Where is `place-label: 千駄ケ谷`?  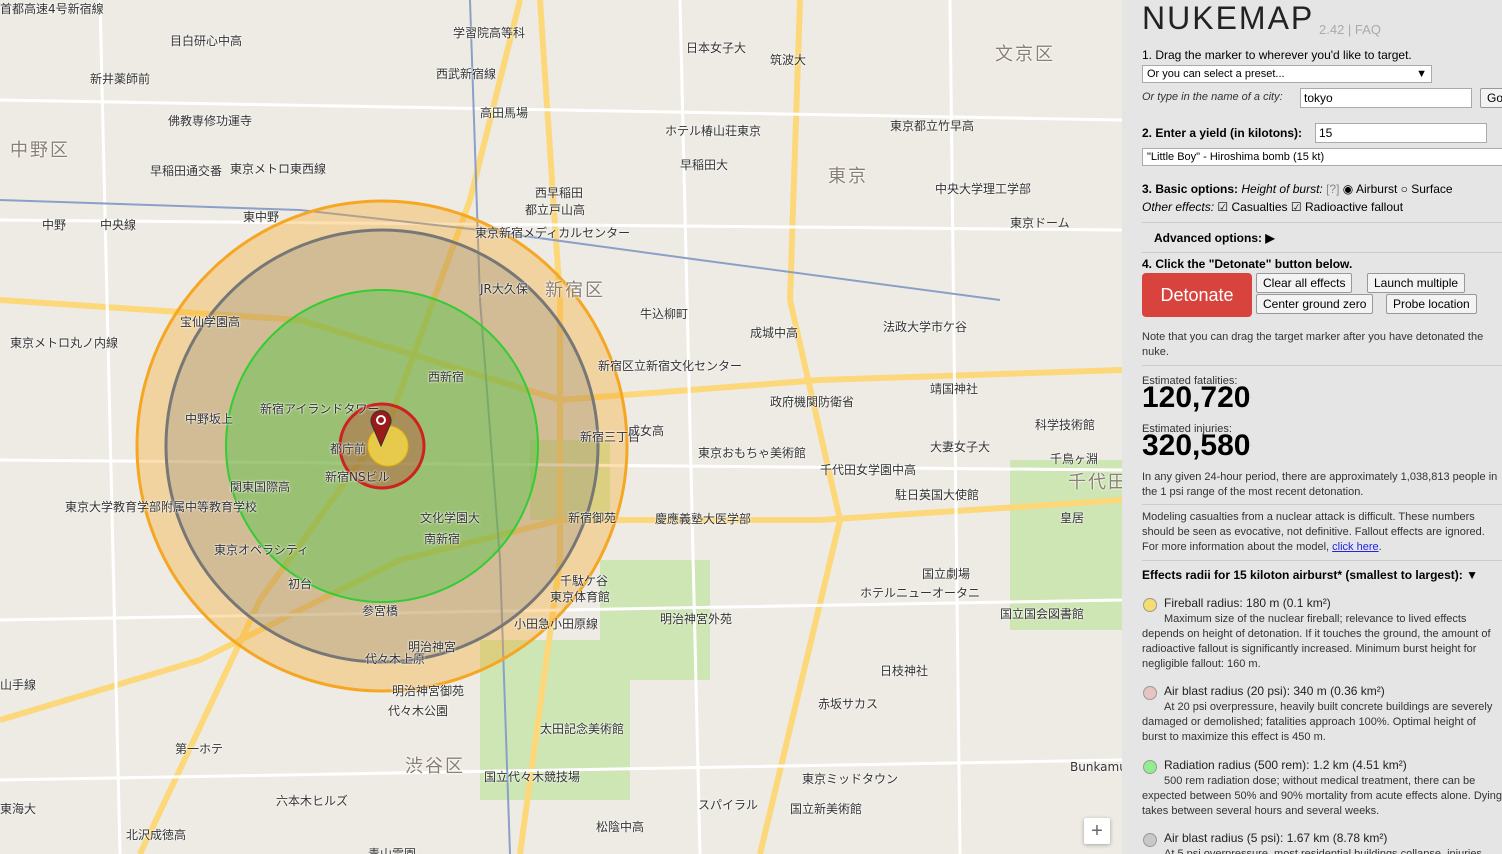
place-label: 千駄ケ谷 is located at coordinates (584, 581).